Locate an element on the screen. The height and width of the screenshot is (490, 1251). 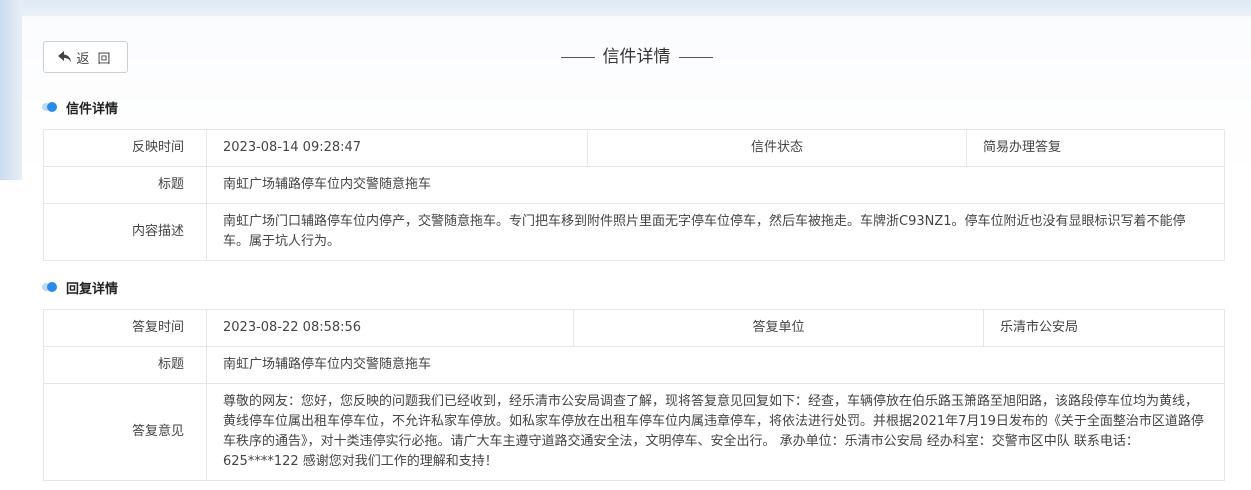
reply-opinion-label: 答复意见 is located at coordinates (125, 432).